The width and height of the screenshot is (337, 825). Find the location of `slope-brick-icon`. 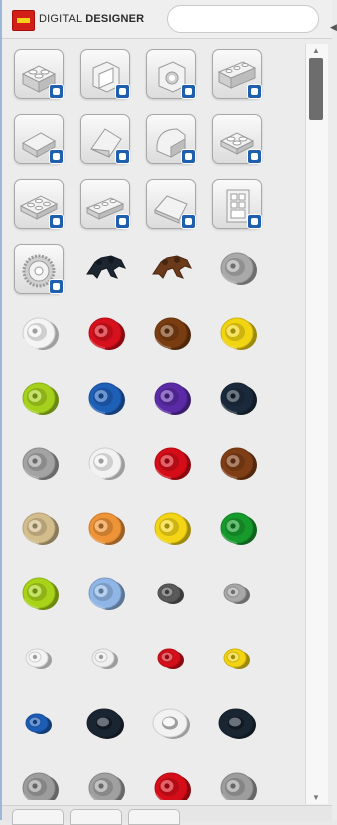

slope-brick-icon is located at coordinates (39, 139).